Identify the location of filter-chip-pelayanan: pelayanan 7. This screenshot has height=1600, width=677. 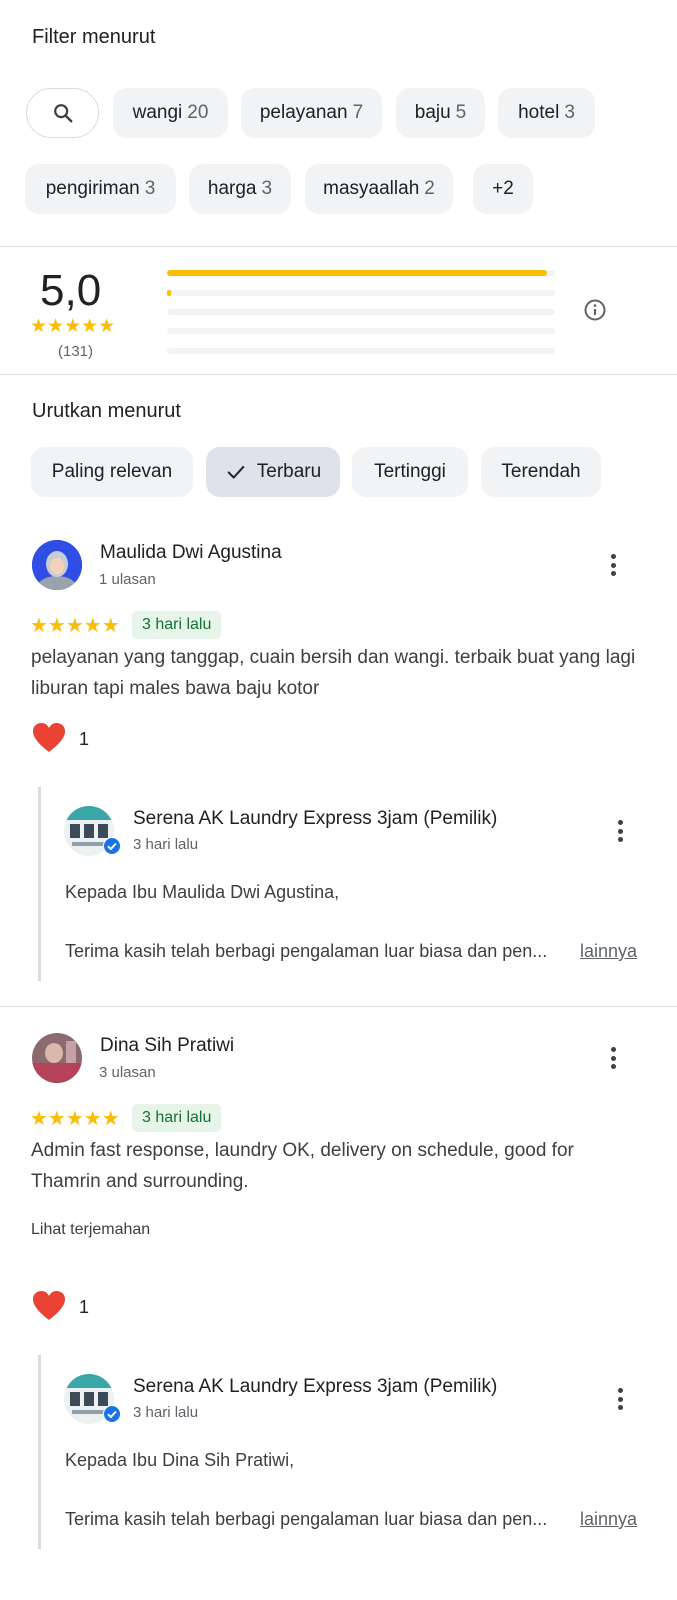
(311, 113).